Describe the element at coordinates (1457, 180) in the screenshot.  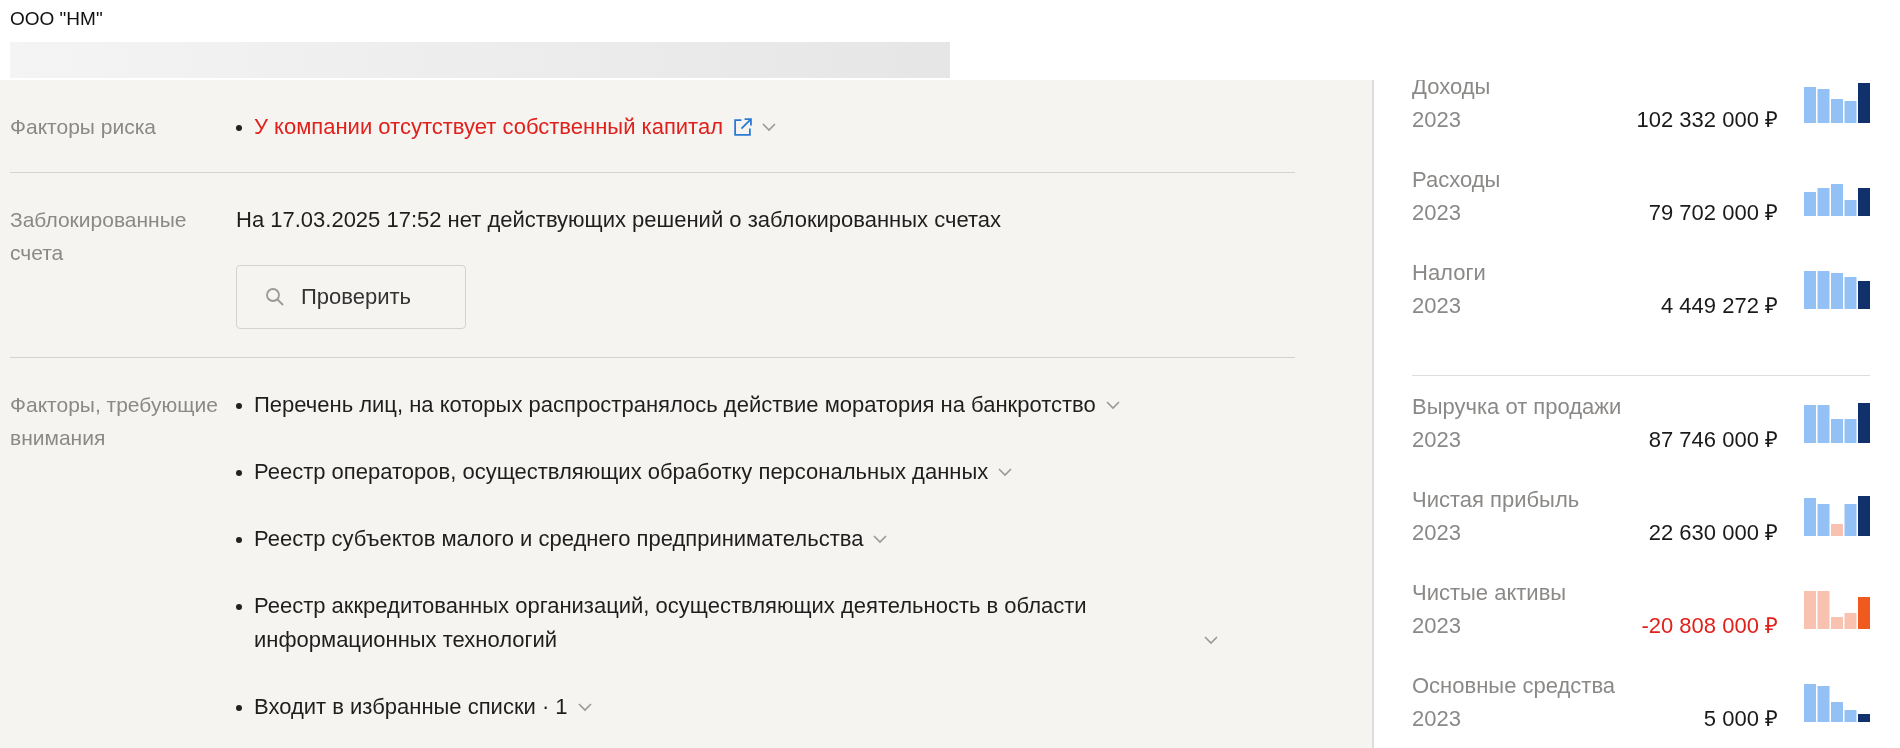
I see `metric-label: Расходы` at that location.